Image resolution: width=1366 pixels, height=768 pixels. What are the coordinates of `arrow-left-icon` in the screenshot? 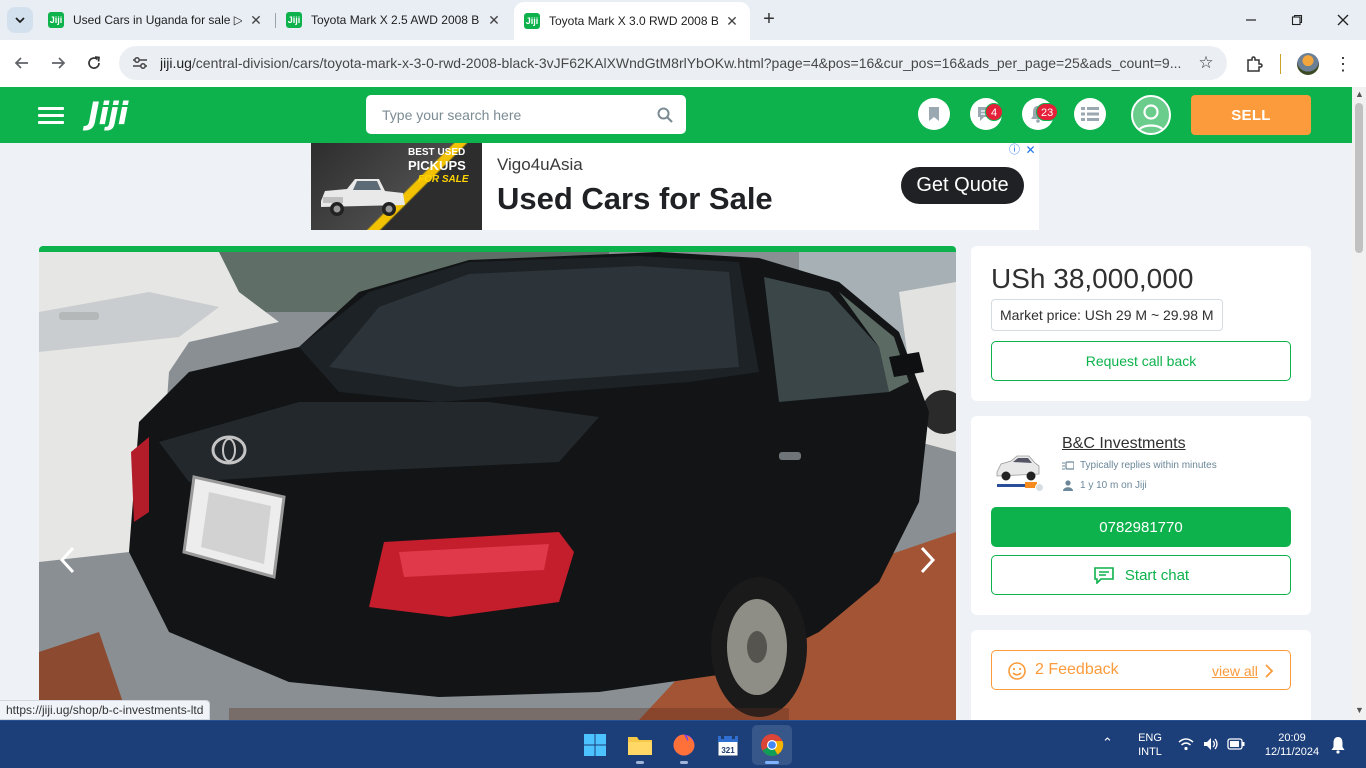 It's located at (21, 63).